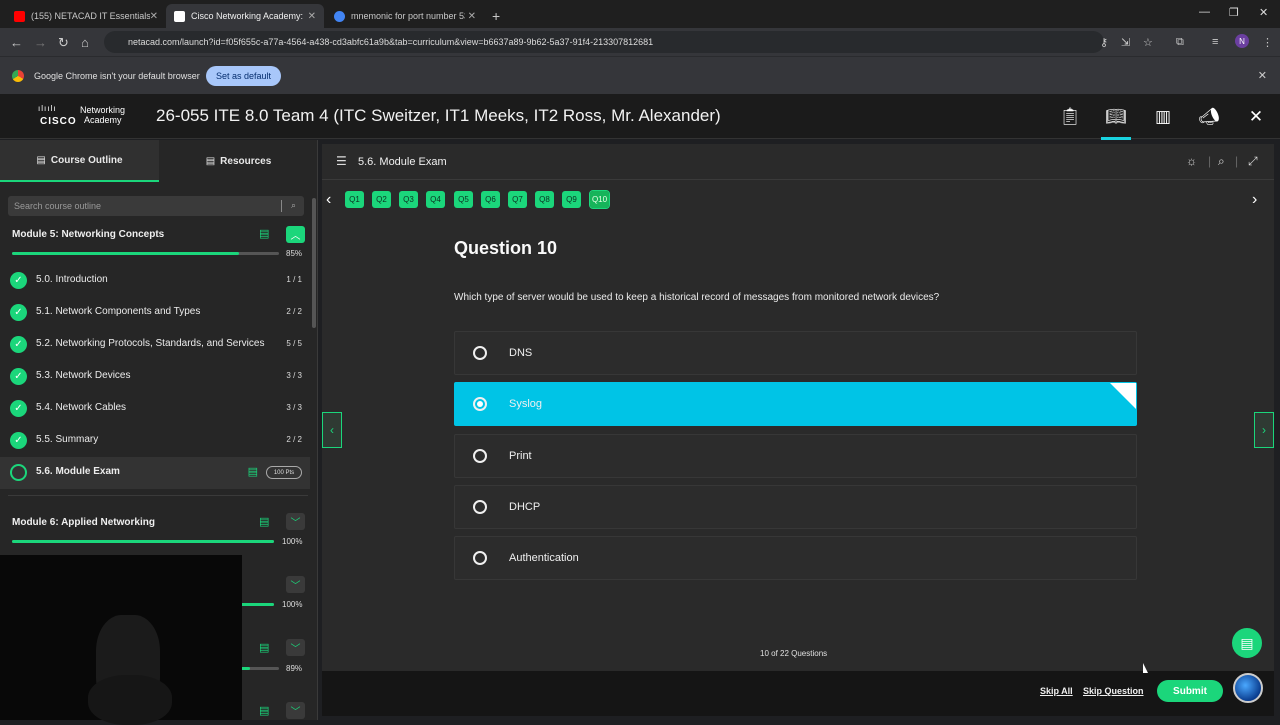 This screenshot has width=1280, height=725. I want to click on grades-chart-icon: ▥, so click(1163, 117).